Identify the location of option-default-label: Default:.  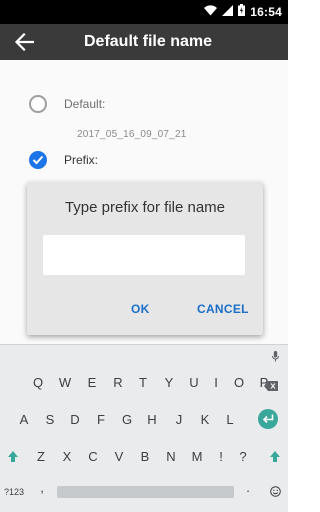
(85, 104).